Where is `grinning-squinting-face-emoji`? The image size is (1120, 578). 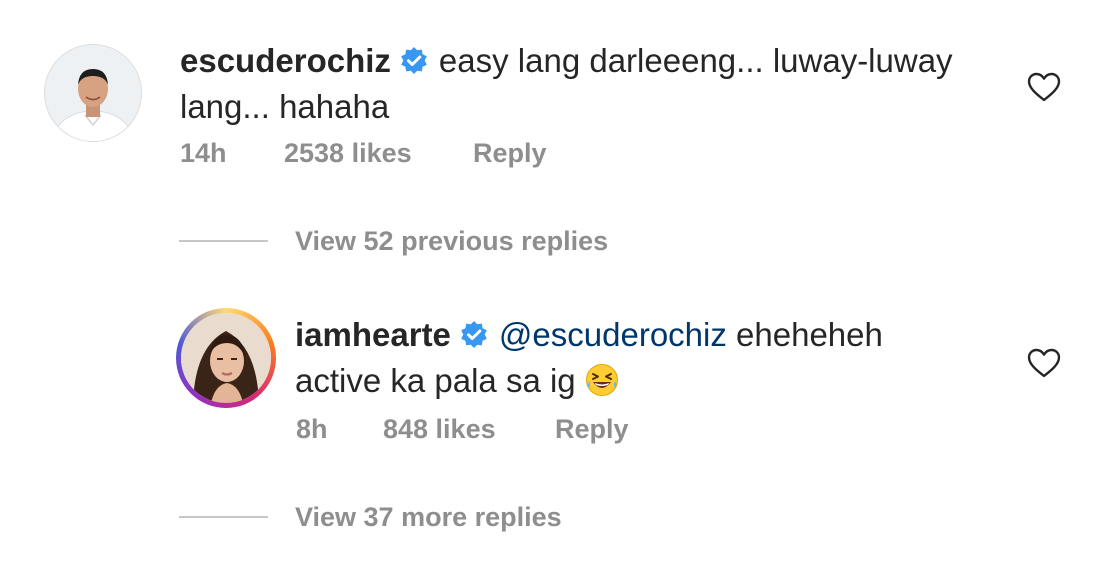 grinning-squinting-face-emoji is located at coordinates (602, 385).